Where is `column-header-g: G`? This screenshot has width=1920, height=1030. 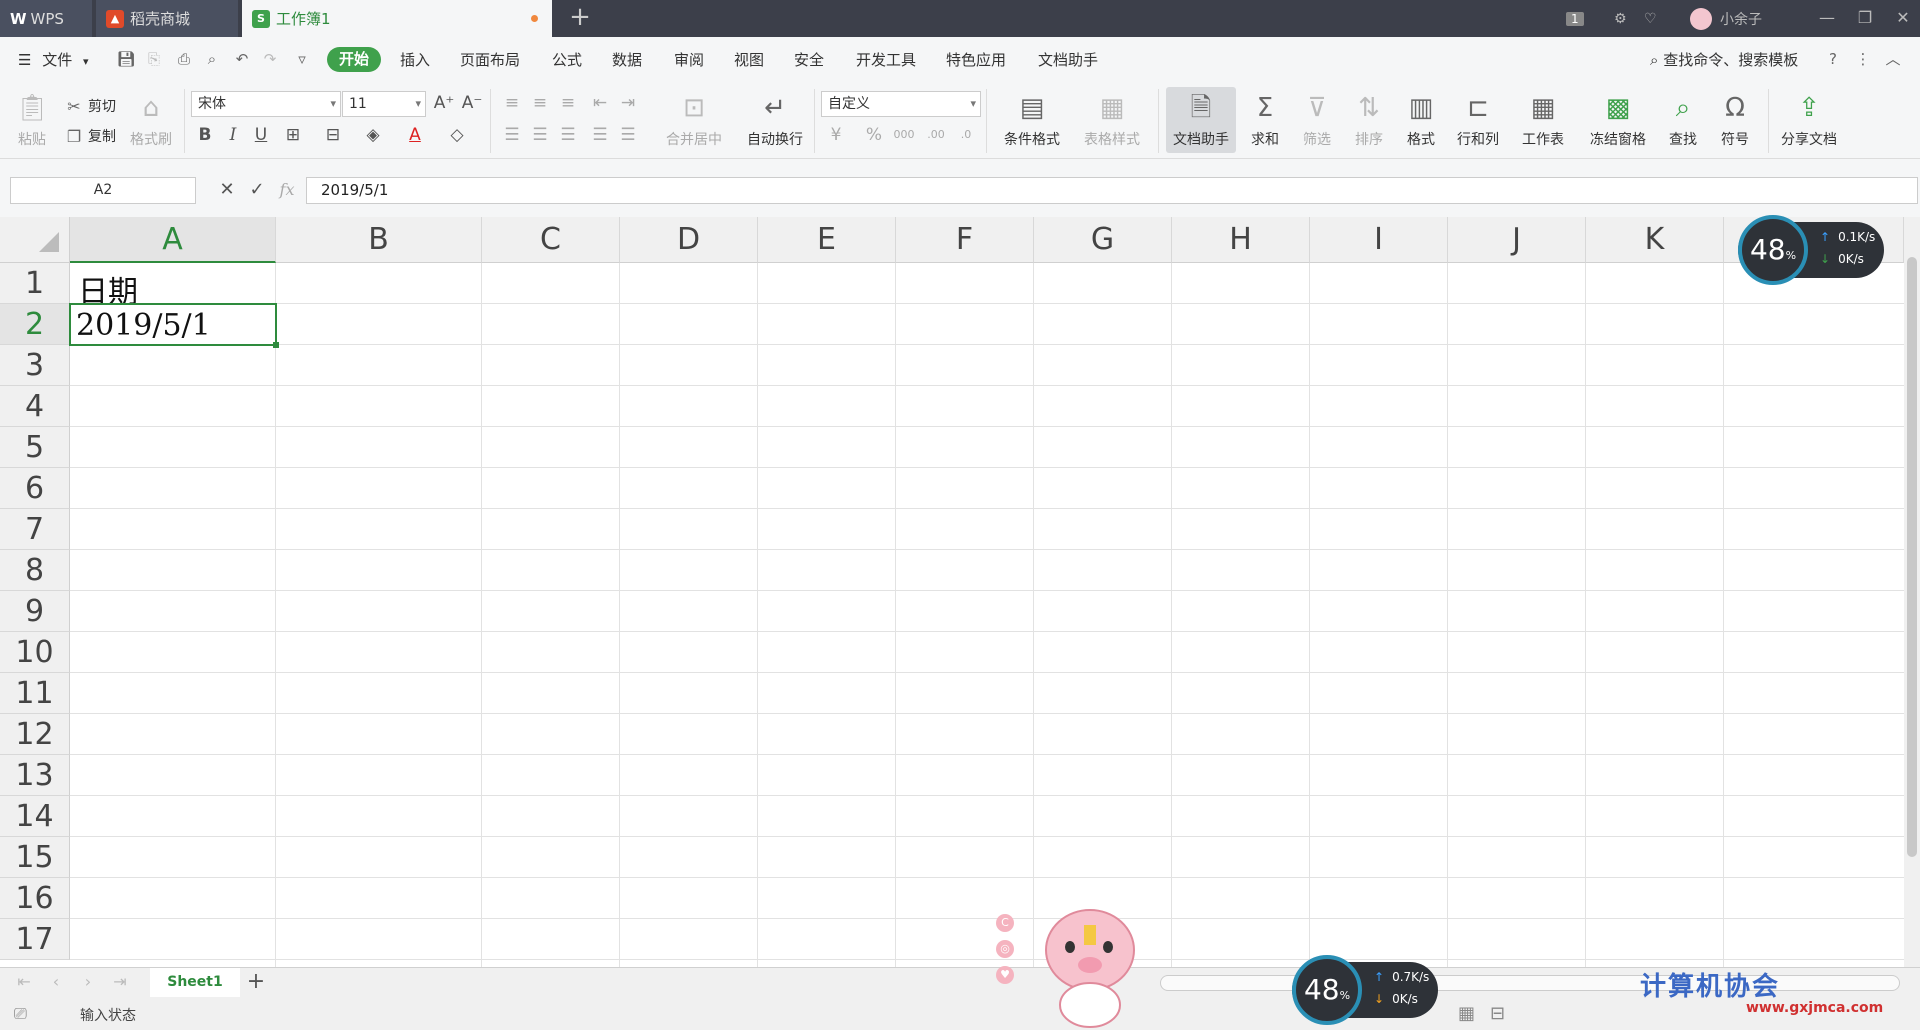
column-header-g: G is located at coordinates (1103, 240).